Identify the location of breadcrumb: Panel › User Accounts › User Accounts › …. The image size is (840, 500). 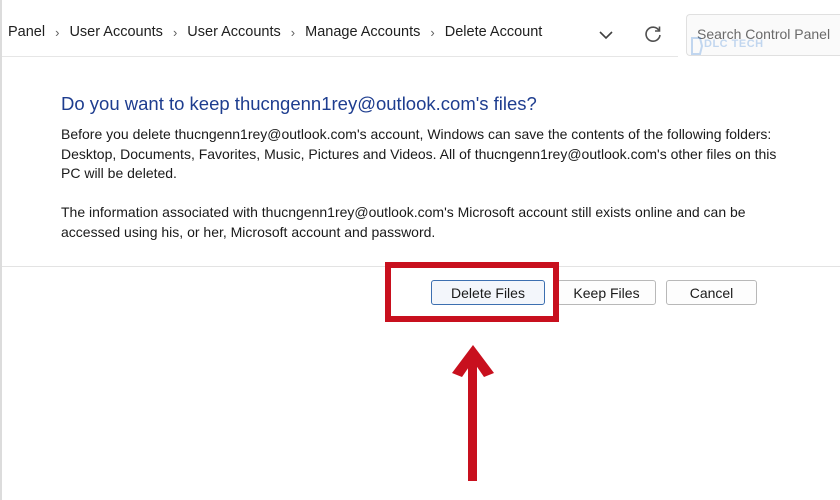
(275, 32).